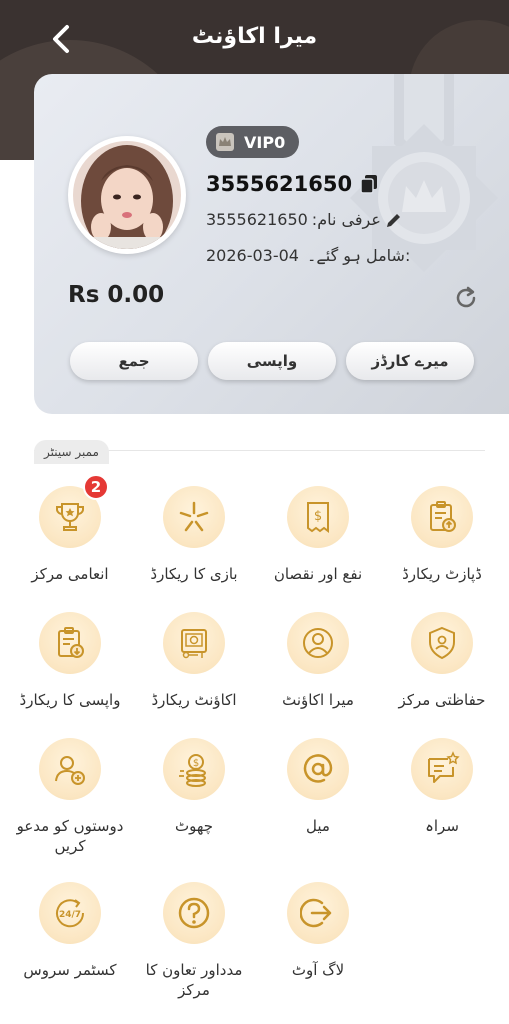 This screenshot has width=509, height=1024. Describe the element at coordinates (279, 184) in the screenshot. I see `user-id-value: 3555621650` at that location.